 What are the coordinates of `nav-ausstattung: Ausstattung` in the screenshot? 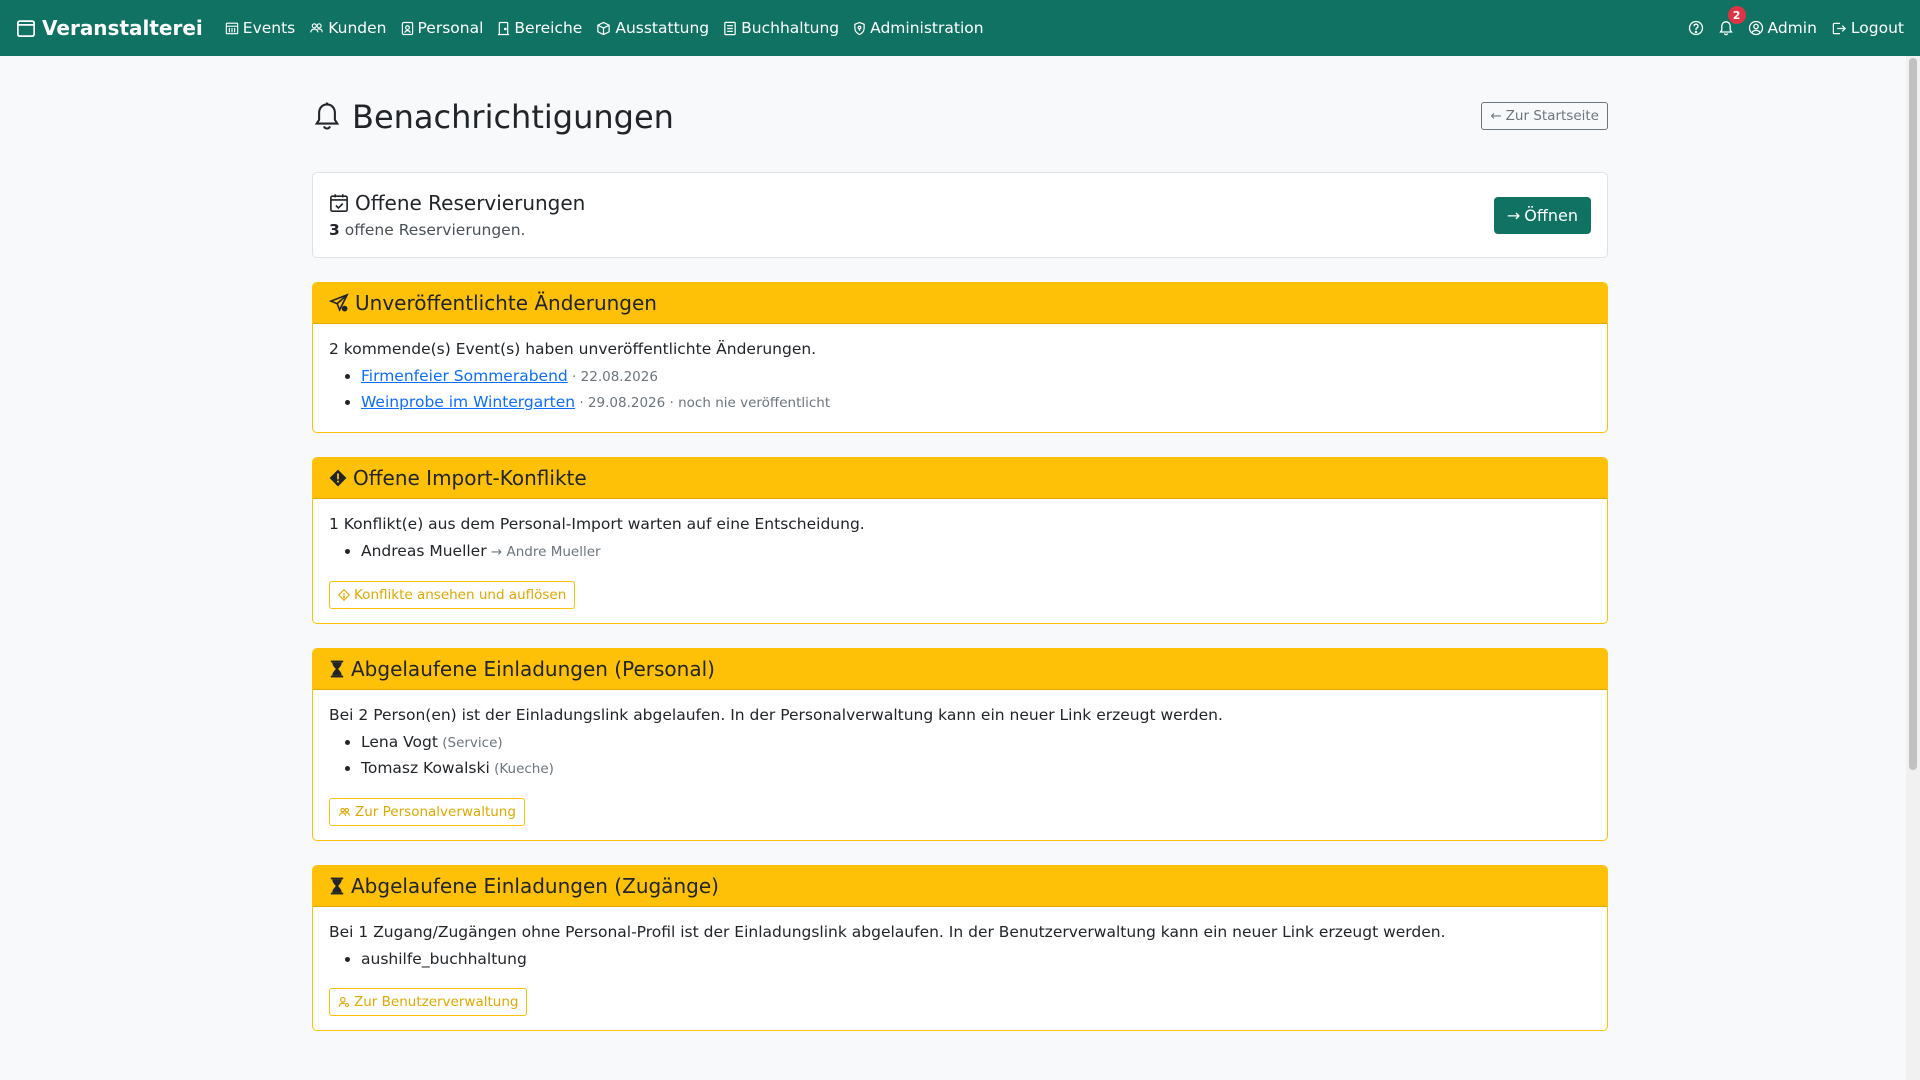 It's located at (652, 28).